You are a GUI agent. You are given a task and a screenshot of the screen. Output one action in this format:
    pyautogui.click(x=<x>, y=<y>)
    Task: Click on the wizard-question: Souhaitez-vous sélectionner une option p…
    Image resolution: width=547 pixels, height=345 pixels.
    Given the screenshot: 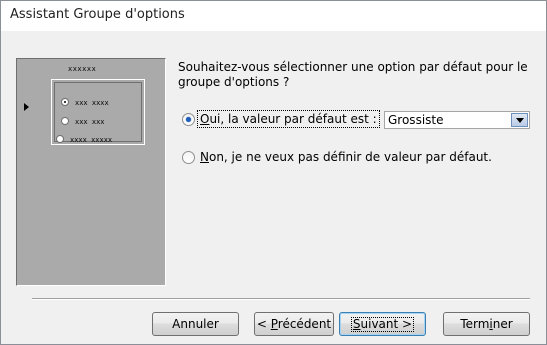 What is the action you would take?
    pyautogui.click(x=353, y=74)
    